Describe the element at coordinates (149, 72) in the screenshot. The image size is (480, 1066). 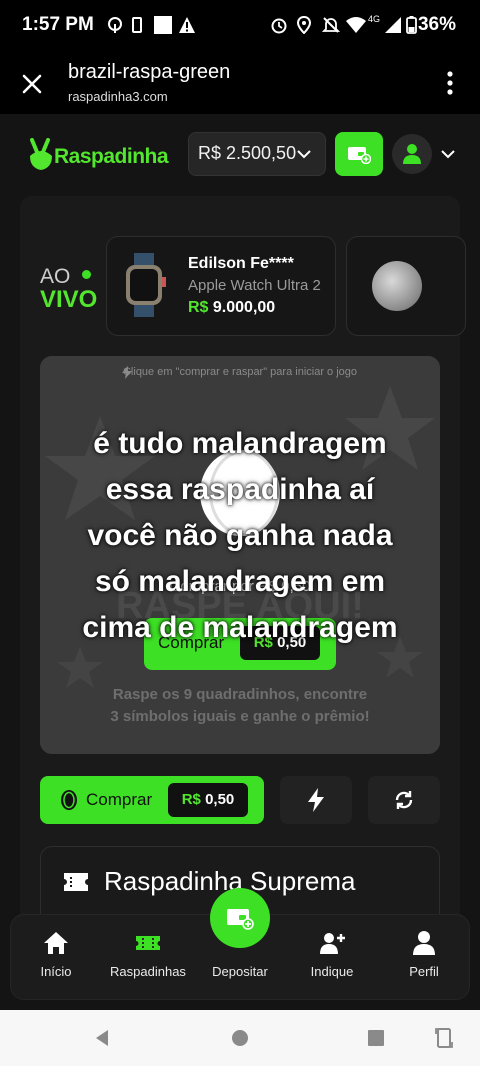
I see `page-title: brazil-raspa-green` at that location.